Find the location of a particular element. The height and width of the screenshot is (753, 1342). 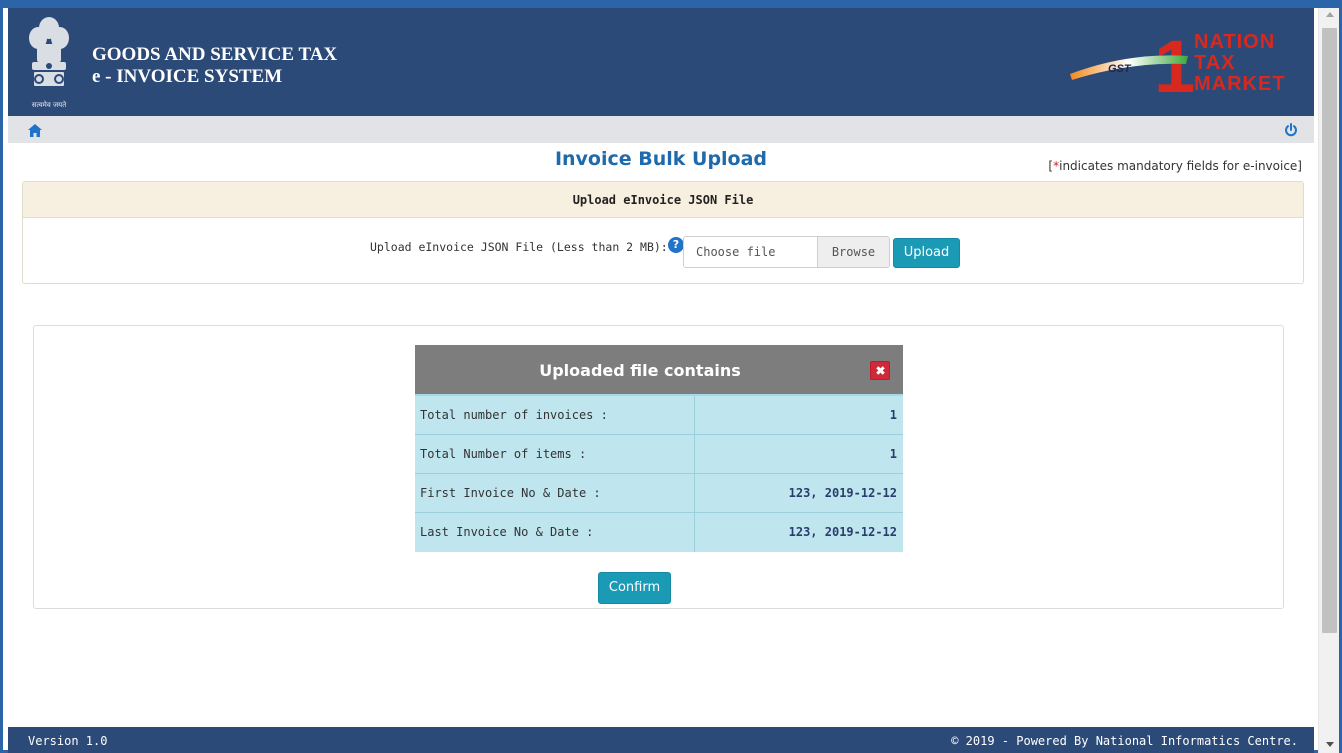

top-toolbar is located at coordinates (661, 129).